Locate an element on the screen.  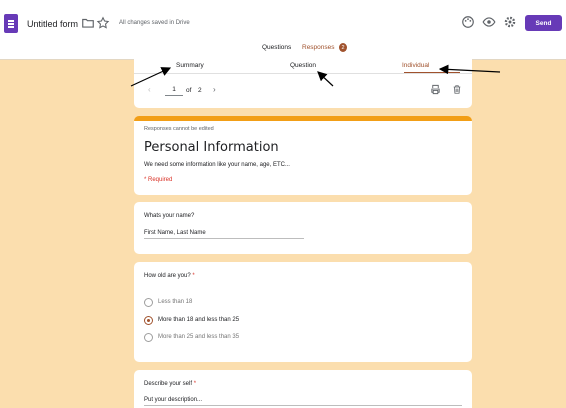
settings-gear-icon is located at coordinates (510, 22).